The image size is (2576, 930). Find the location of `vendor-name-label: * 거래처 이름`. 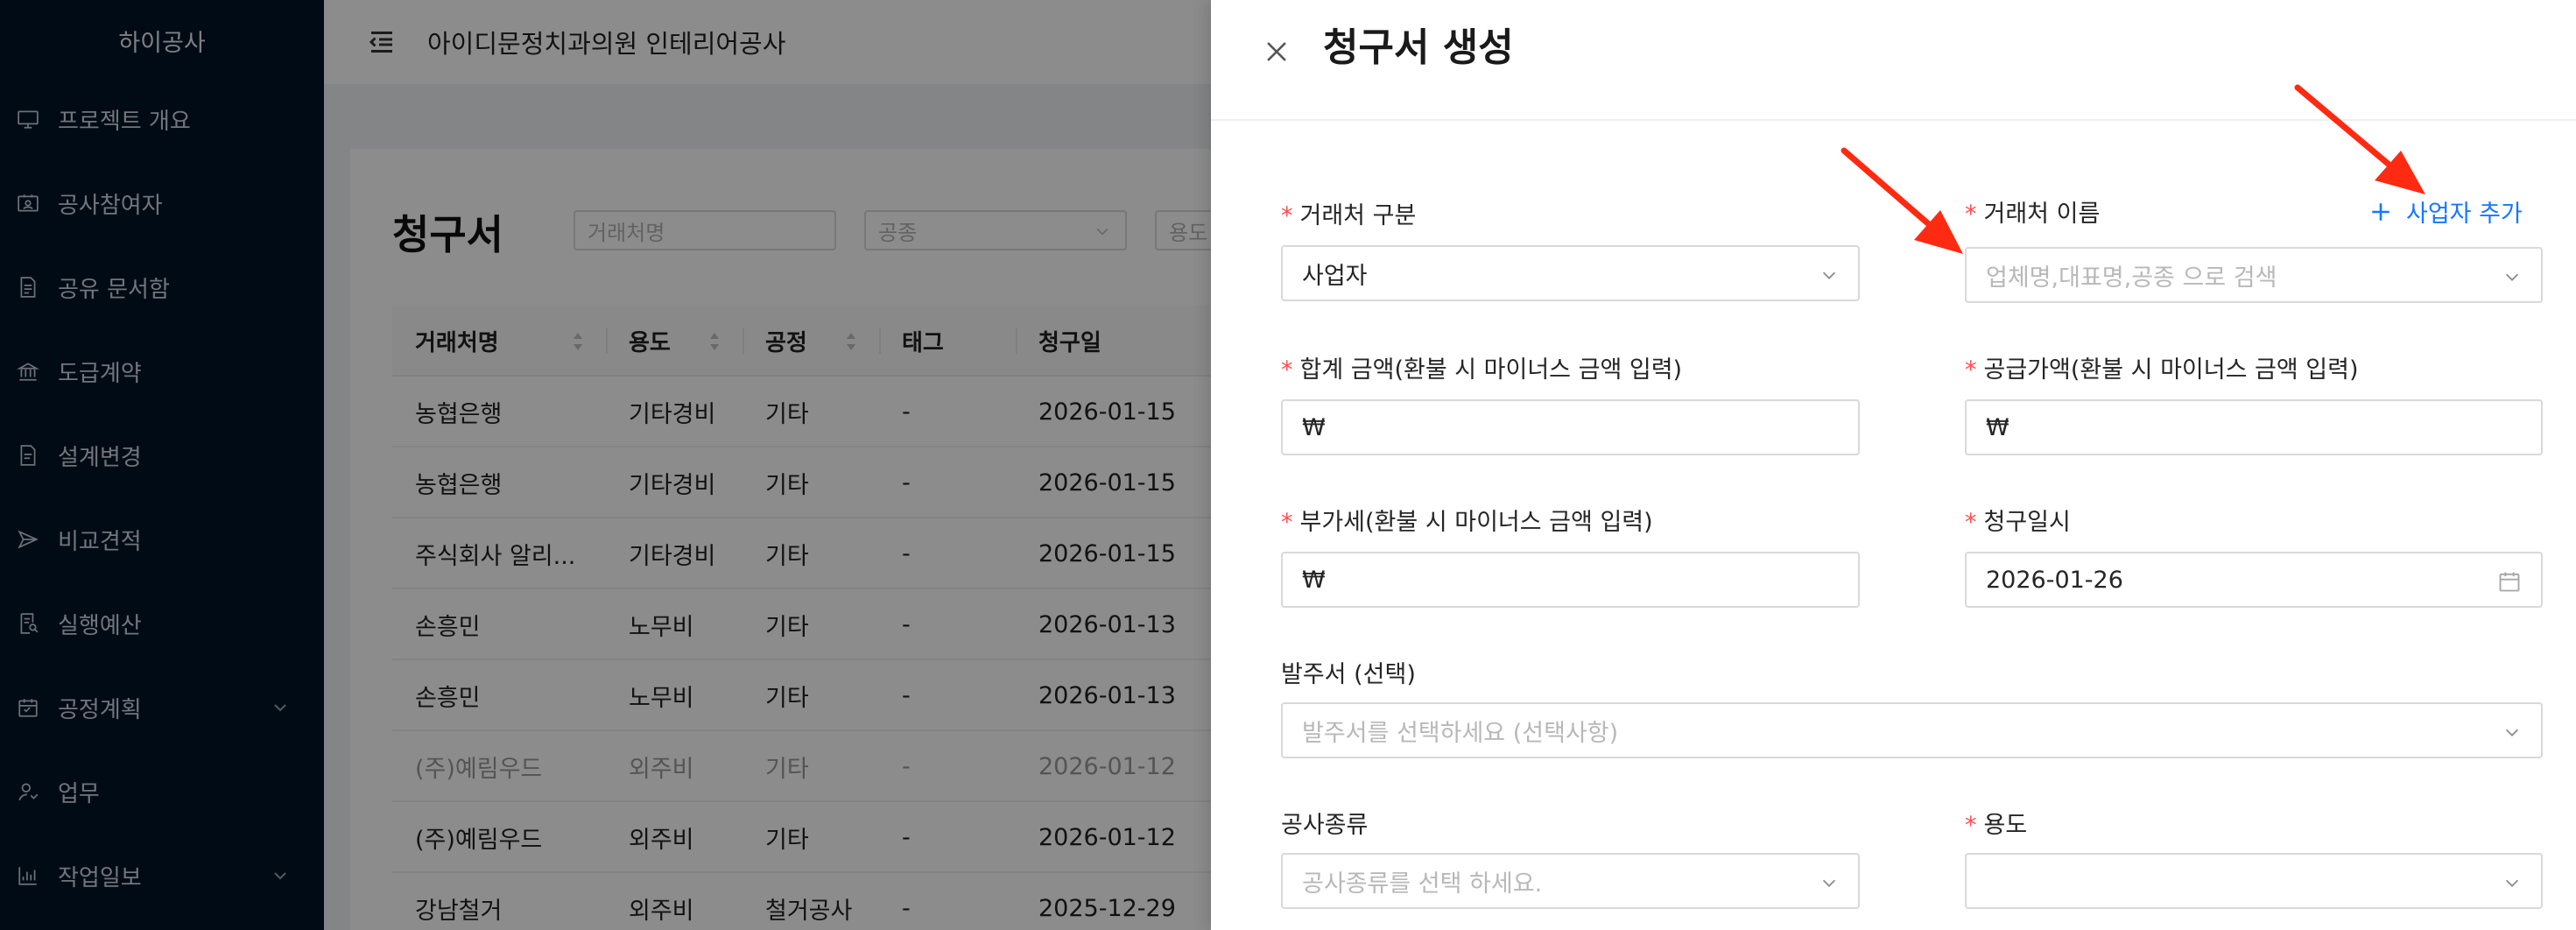

vendor-name-label: * 거래처 이름 is located at coordinates (2032, 211).